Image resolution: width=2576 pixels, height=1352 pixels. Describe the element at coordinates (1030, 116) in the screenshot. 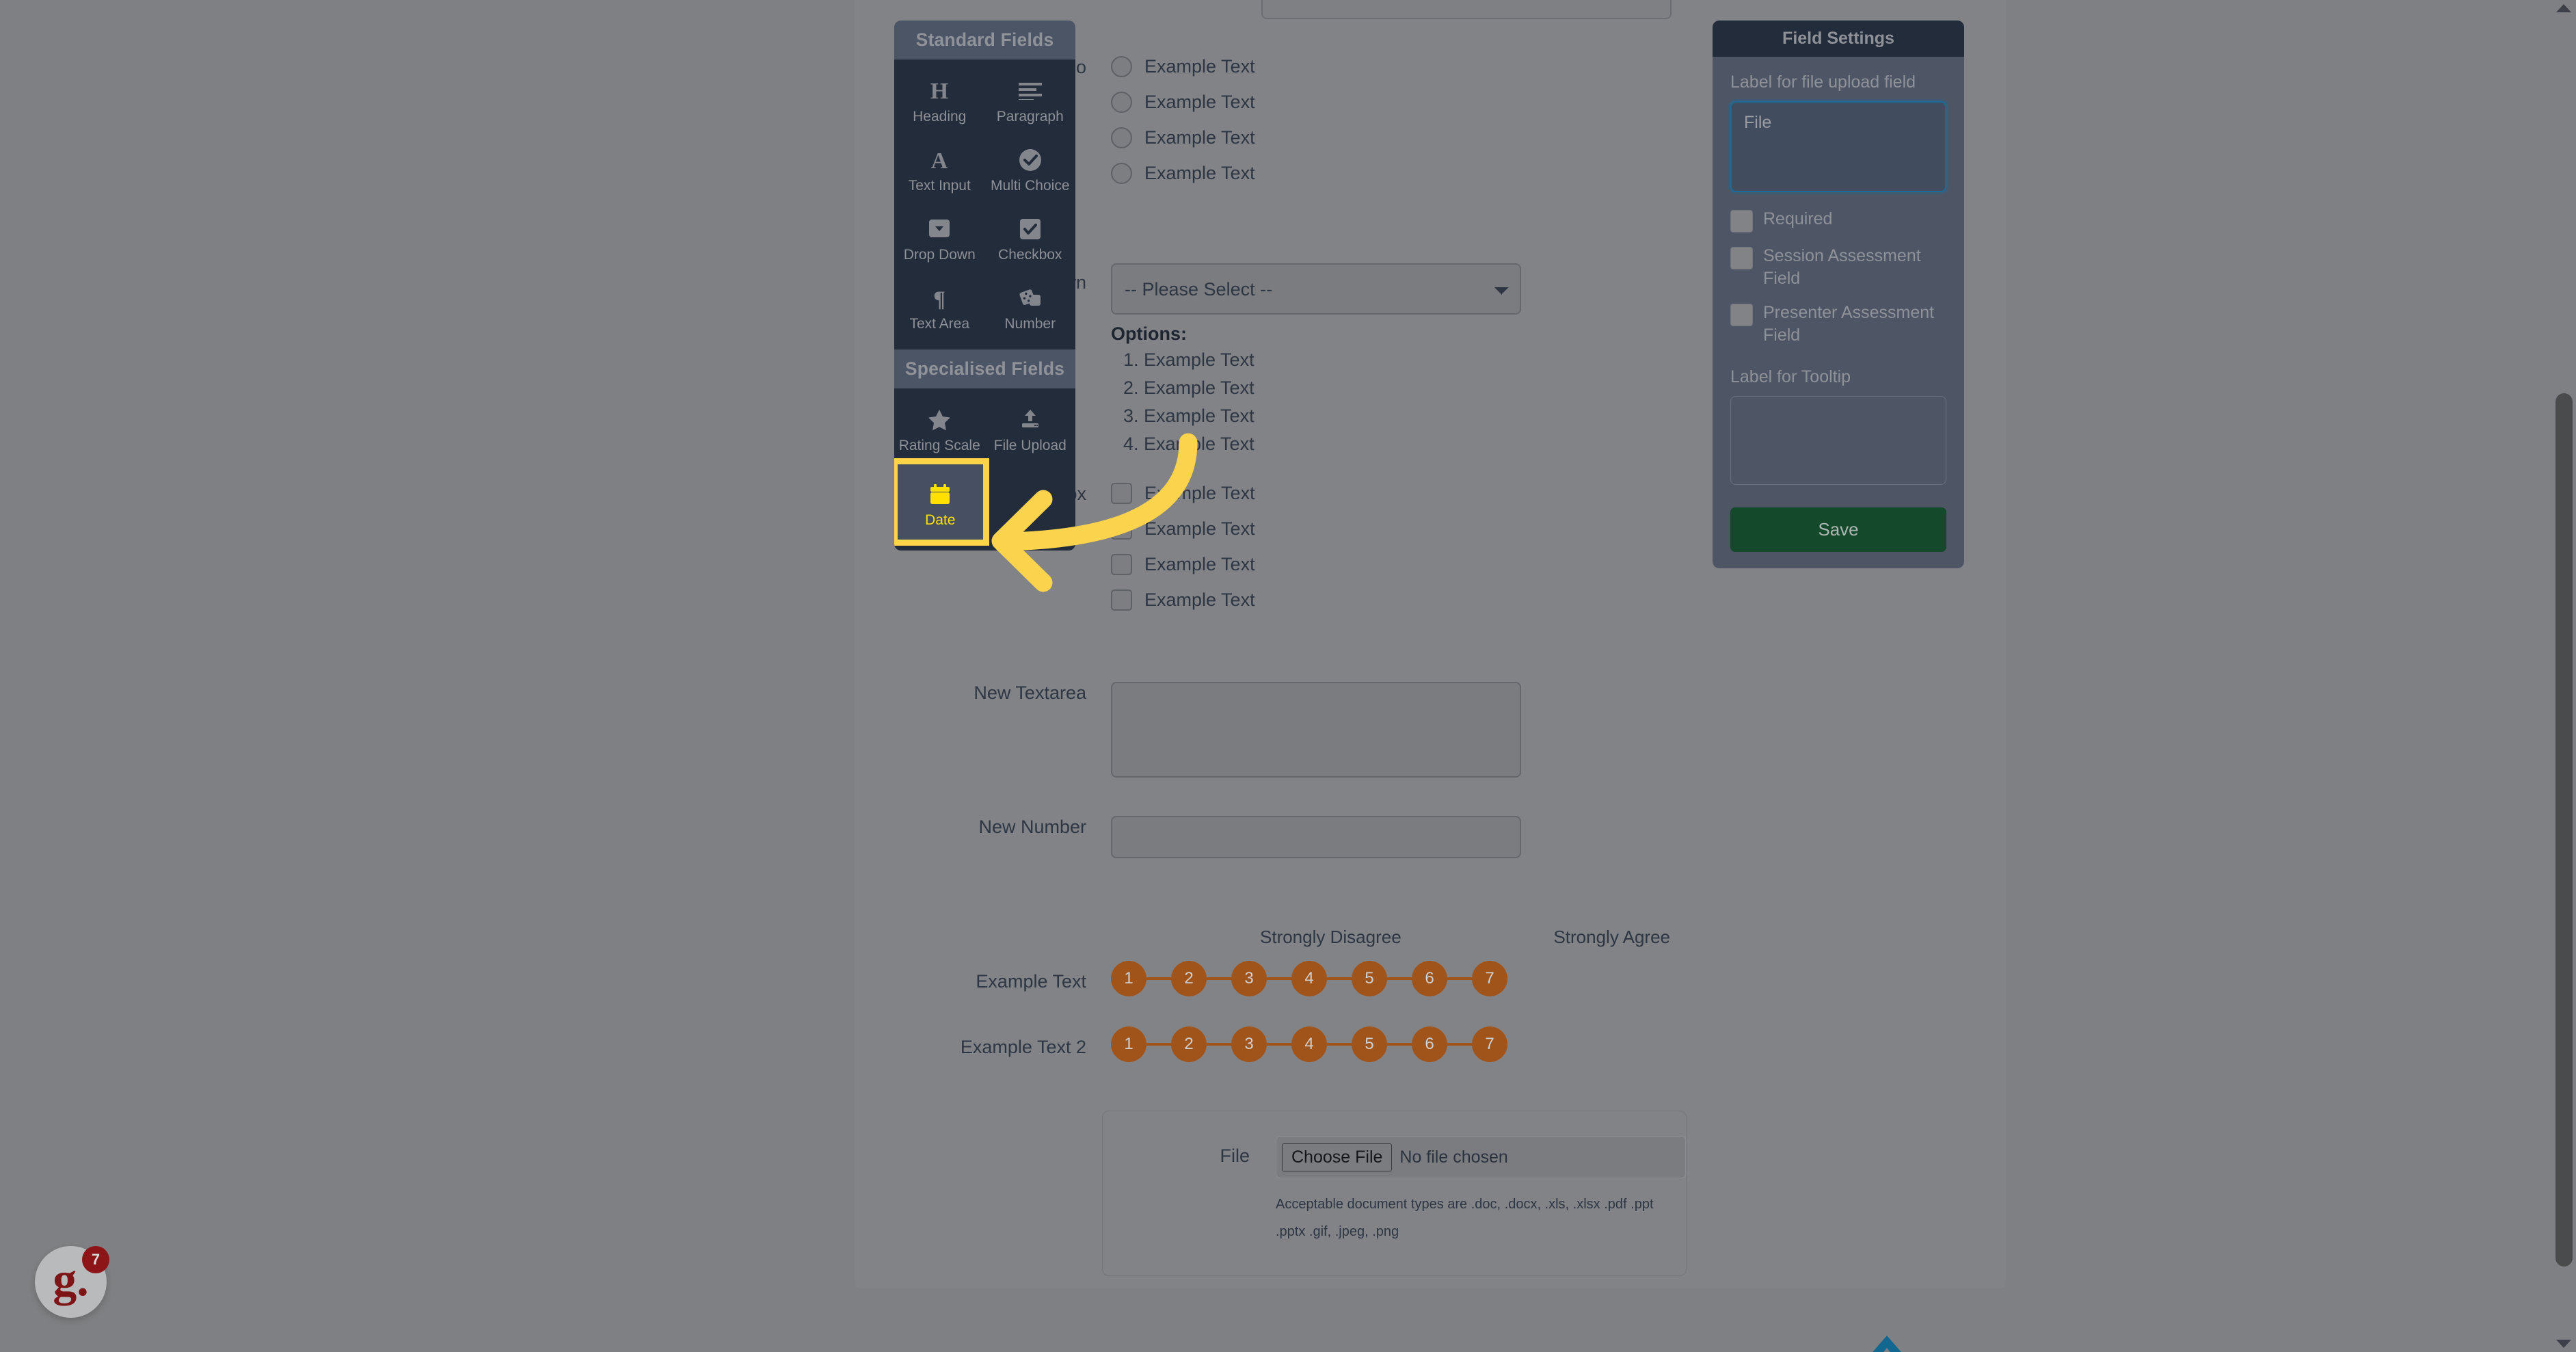

I see `palette-label-paragraph: Paragraph` at that location.